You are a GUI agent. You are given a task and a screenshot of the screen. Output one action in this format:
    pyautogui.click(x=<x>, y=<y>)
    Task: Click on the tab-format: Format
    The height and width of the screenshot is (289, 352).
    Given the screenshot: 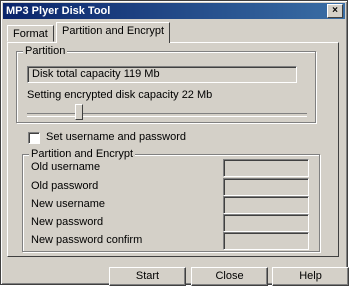 What is the action you would take?
    pyautogui.click(x=30, y=33)
    